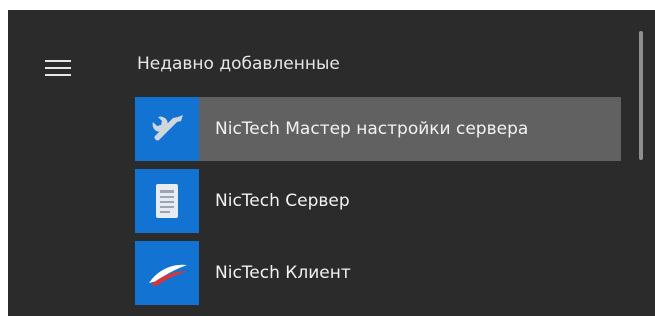 The image size is (655, 316). What do you see at coordinates (167, 129) in the screenshot?
I see `wrench-icon` at bounding box center [167, 129].